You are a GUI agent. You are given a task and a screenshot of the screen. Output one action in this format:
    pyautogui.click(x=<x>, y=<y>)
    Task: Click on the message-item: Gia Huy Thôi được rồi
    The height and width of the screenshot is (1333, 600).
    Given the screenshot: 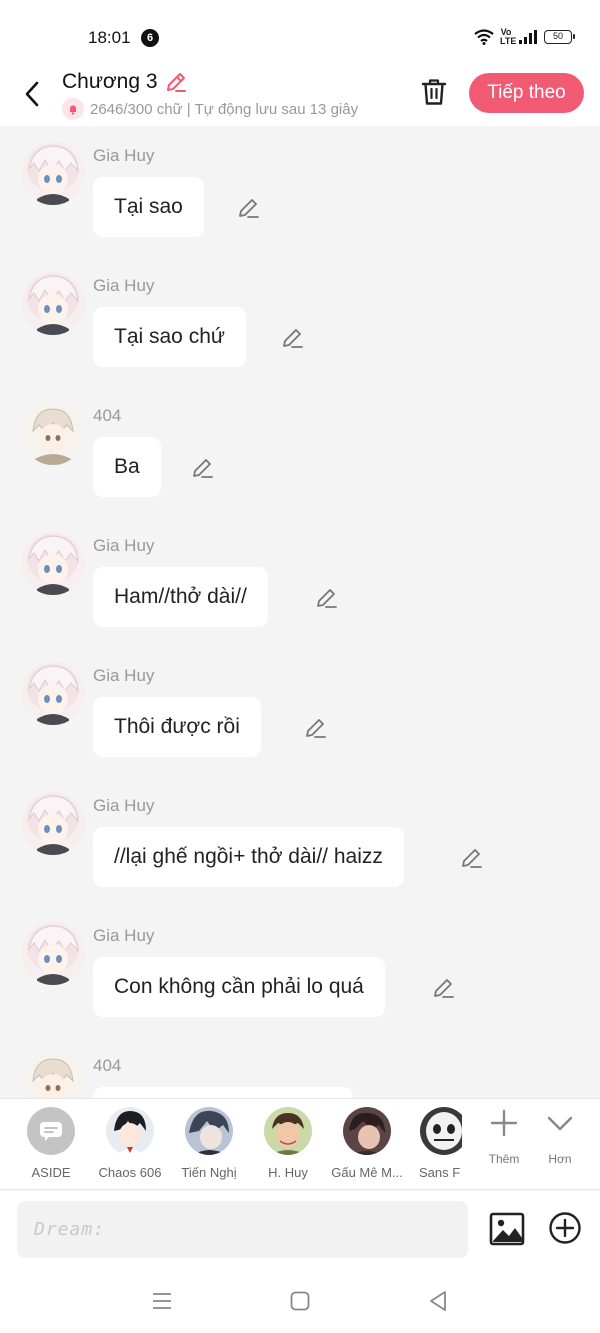 What is the action you would take?
    pyautogui.click(x=300, y=711)
    